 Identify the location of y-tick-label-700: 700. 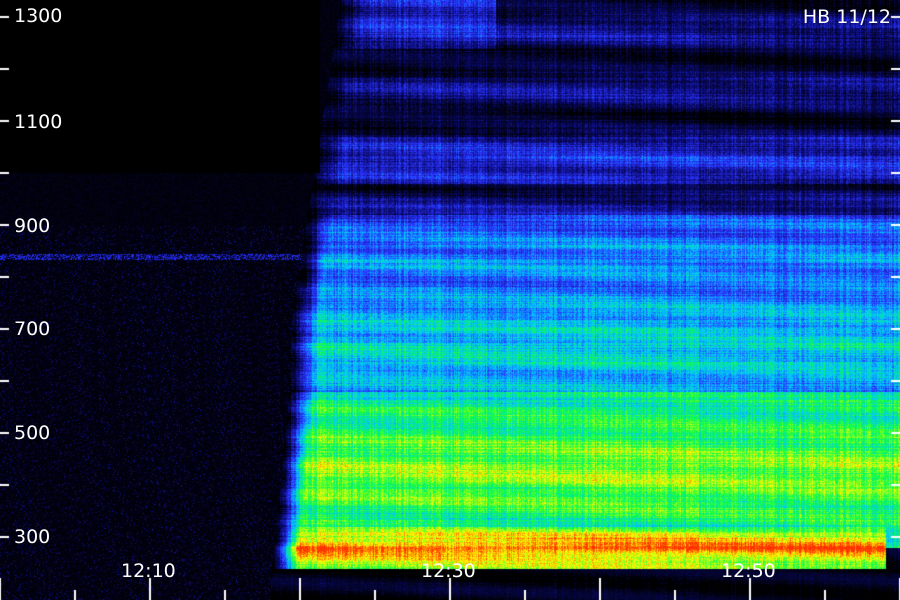
(32, 329).